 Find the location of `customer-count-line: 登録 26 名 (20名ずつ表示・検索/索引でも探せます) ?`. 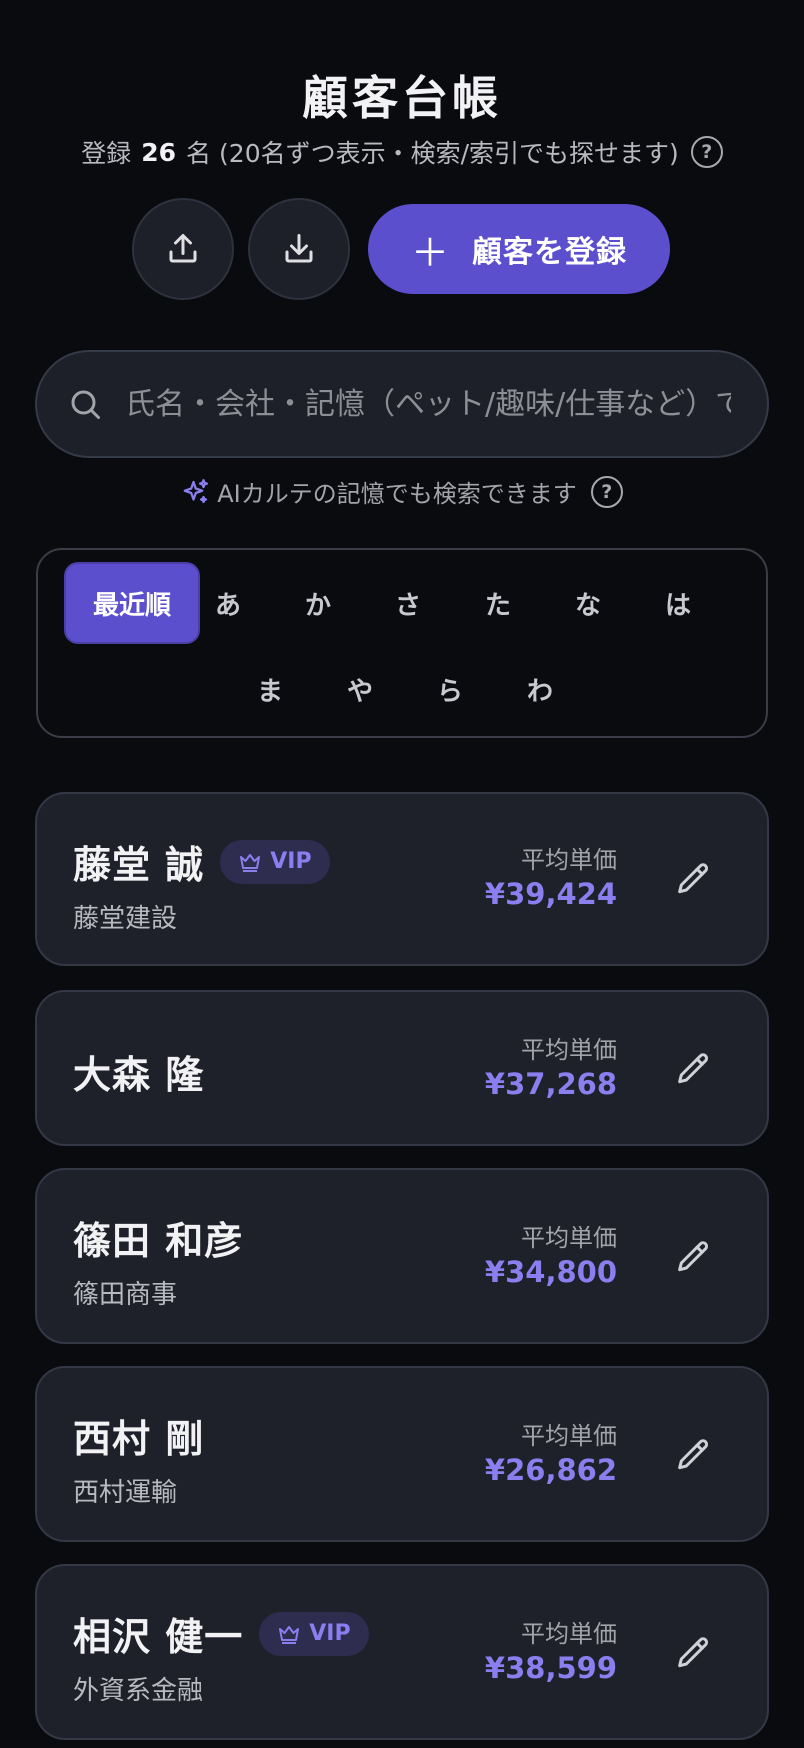

customer-count-line: 登録 26 名 (20名ずつ表示・検索/索引でも探せます) ? is located at coordinates (402, 152).